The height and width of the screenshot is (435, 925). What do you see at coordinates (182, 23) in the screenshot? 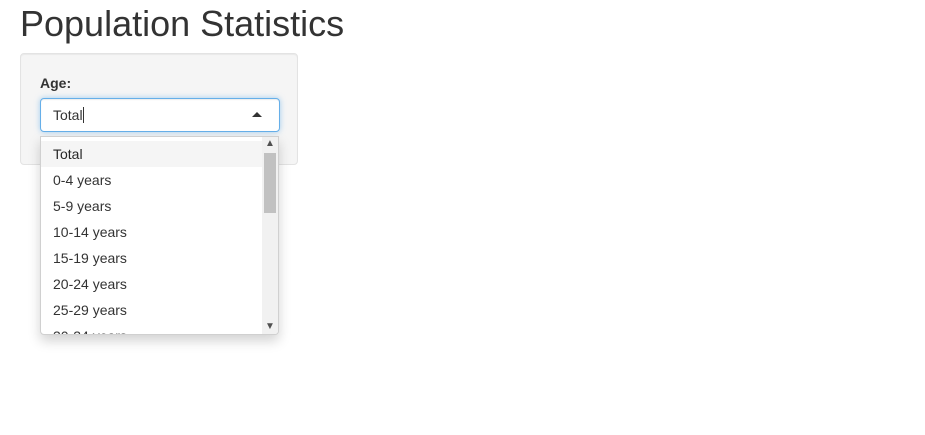
I see `page-title: Population Statistics` at bounding box center [182, 23].